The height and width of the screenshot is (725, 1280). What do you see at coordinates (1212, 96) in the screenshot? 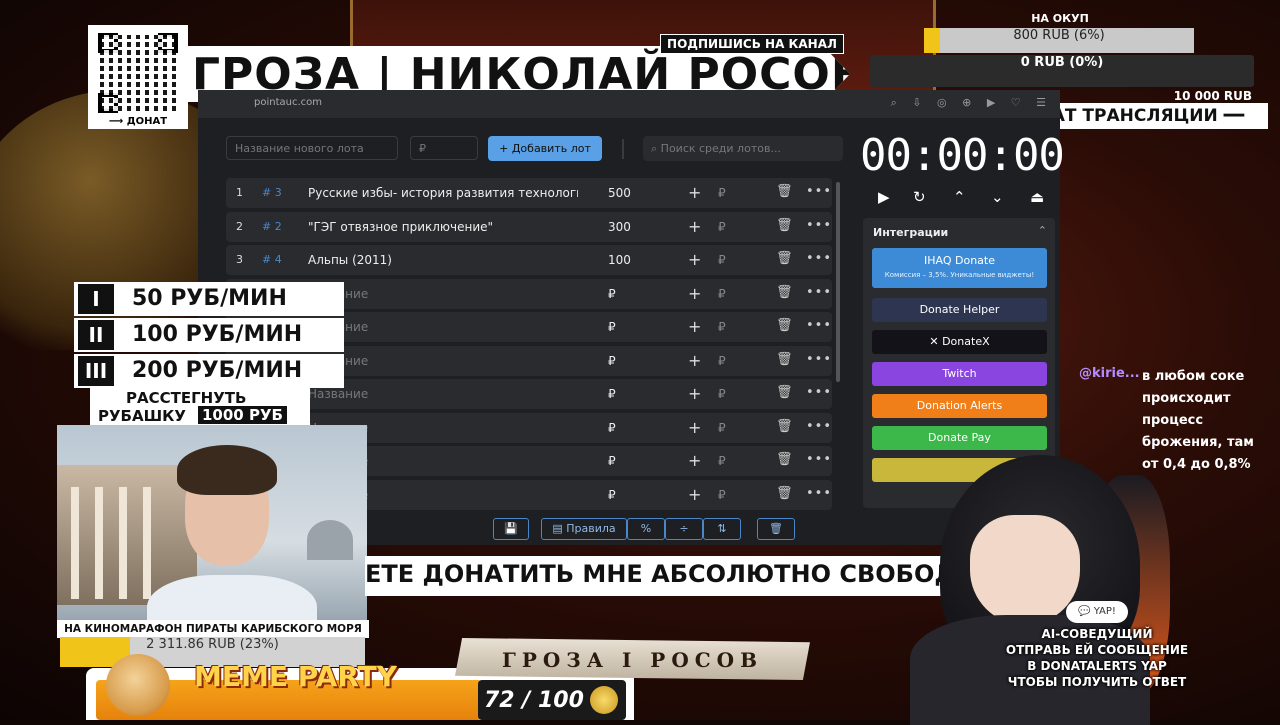
I see `goal-target: 10 000 RUB` at bounding box center [1212, 96].